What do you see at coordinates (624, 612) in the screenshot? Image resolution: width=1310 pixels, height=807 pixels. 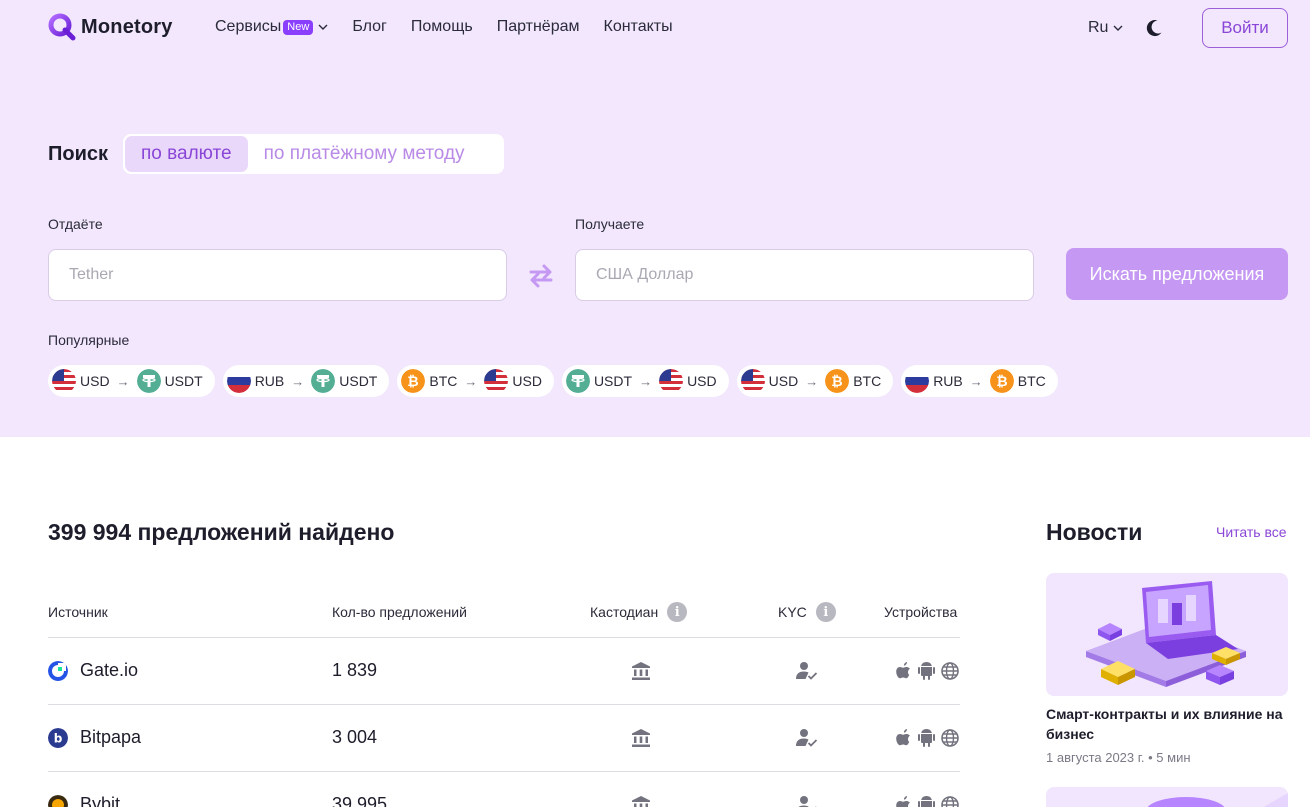 I see `column-label: Кастодиан` at bounding box center [624, 612].